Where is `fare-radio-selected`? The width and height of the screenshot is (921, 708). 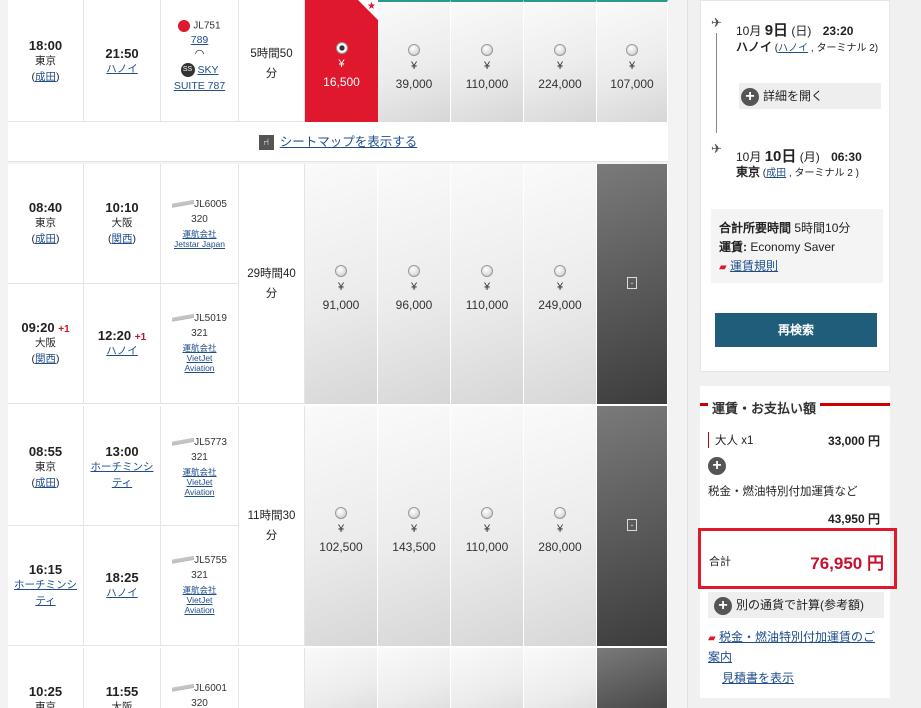 fare-radio-selected is located at coordinates (341, 48).